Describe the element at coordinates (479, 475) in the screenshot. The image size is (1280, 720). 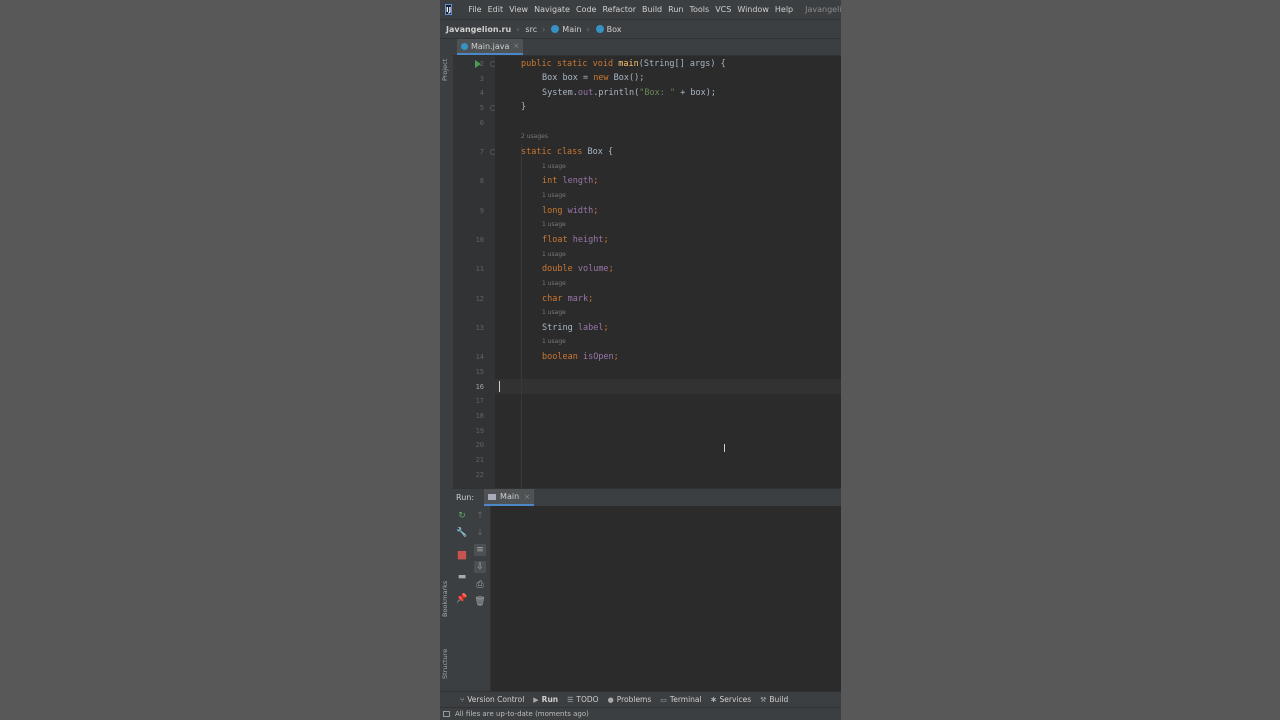
I see `line-number: 22` at that location.